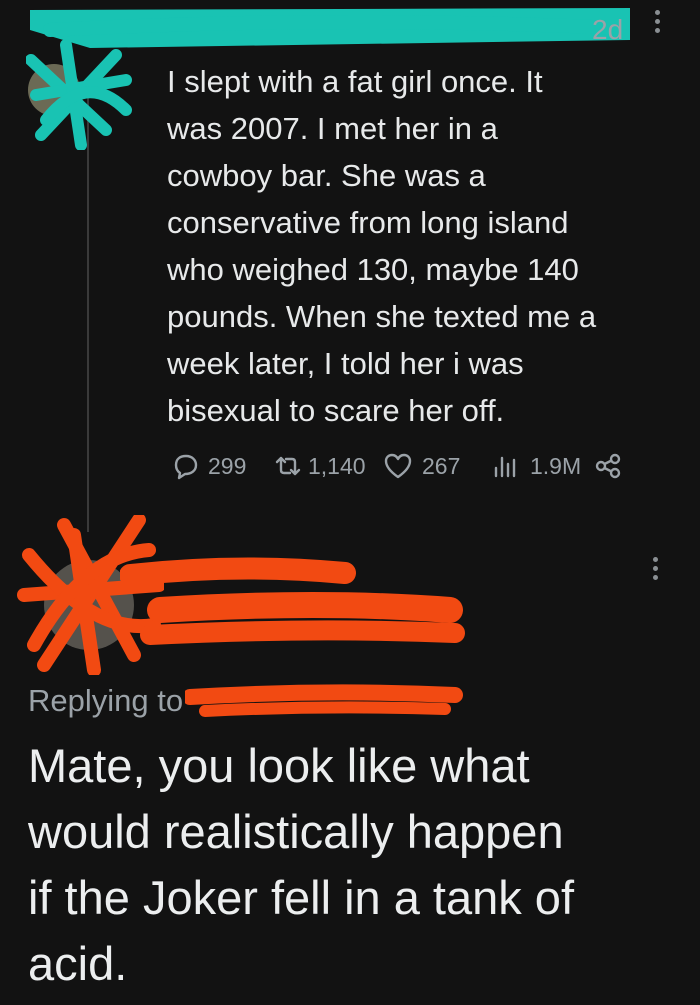 This screenshot has height=1005, width=700. I want to click on tweet-actions: 299 1,140 267 1.9M, so click(410, 469).